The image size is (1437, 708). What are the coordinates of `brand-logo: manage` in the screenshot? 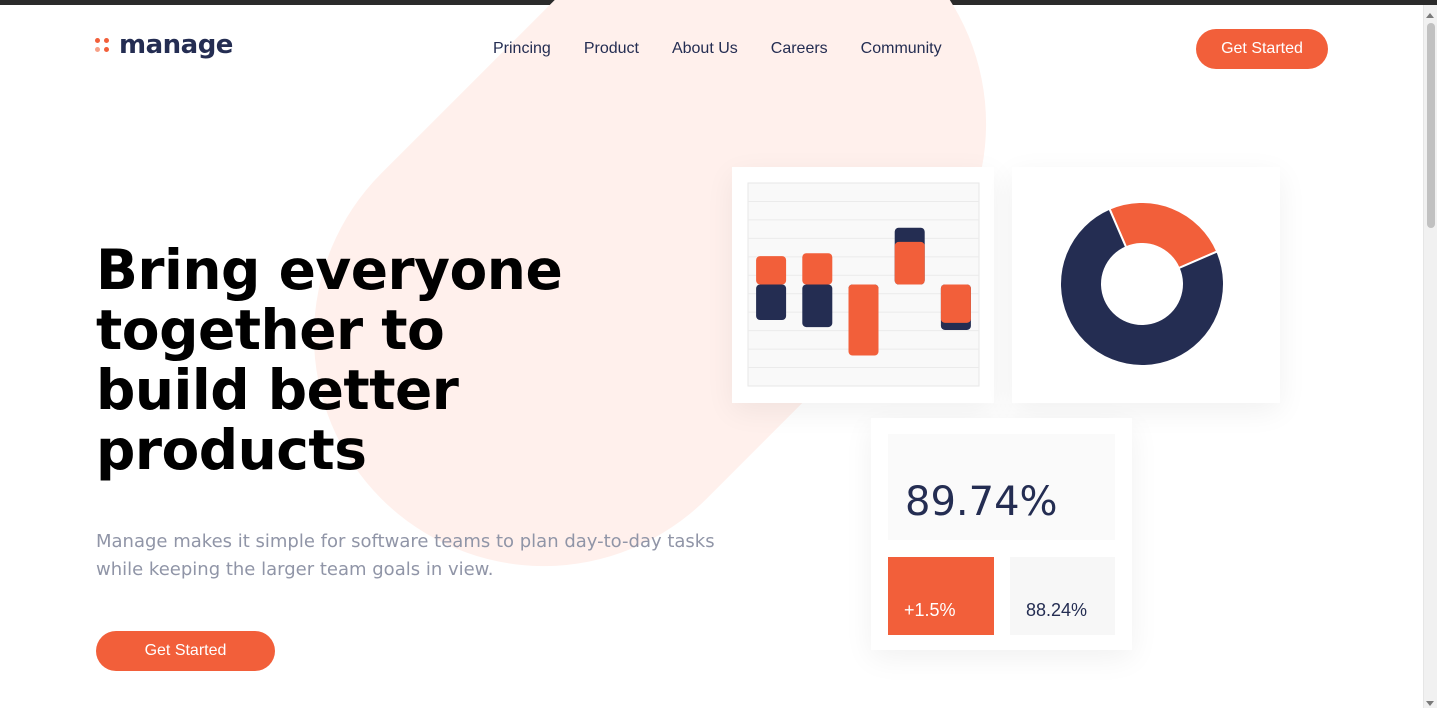 It's located at (164, 45).